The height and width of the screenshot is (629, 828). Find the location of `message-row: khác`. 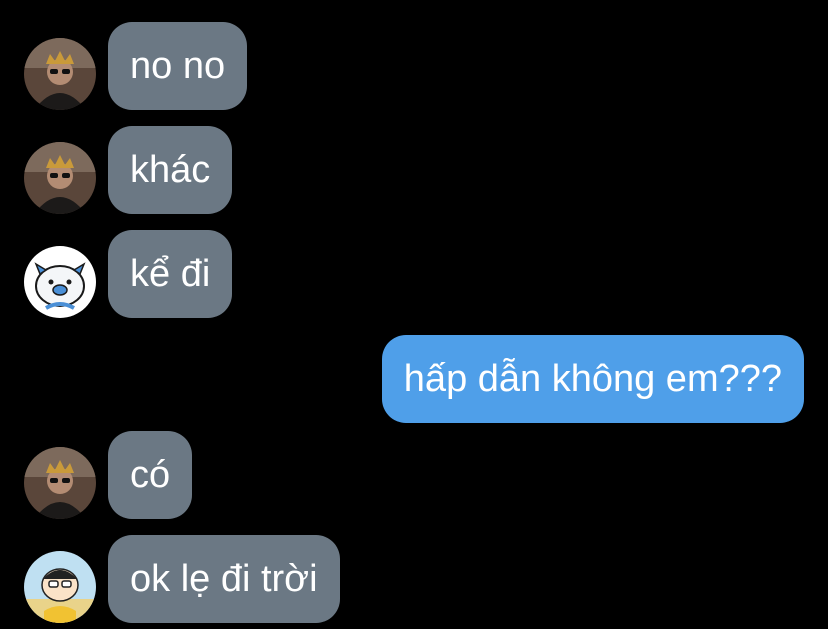

message-row: khác is located at coordinates (414, 170).